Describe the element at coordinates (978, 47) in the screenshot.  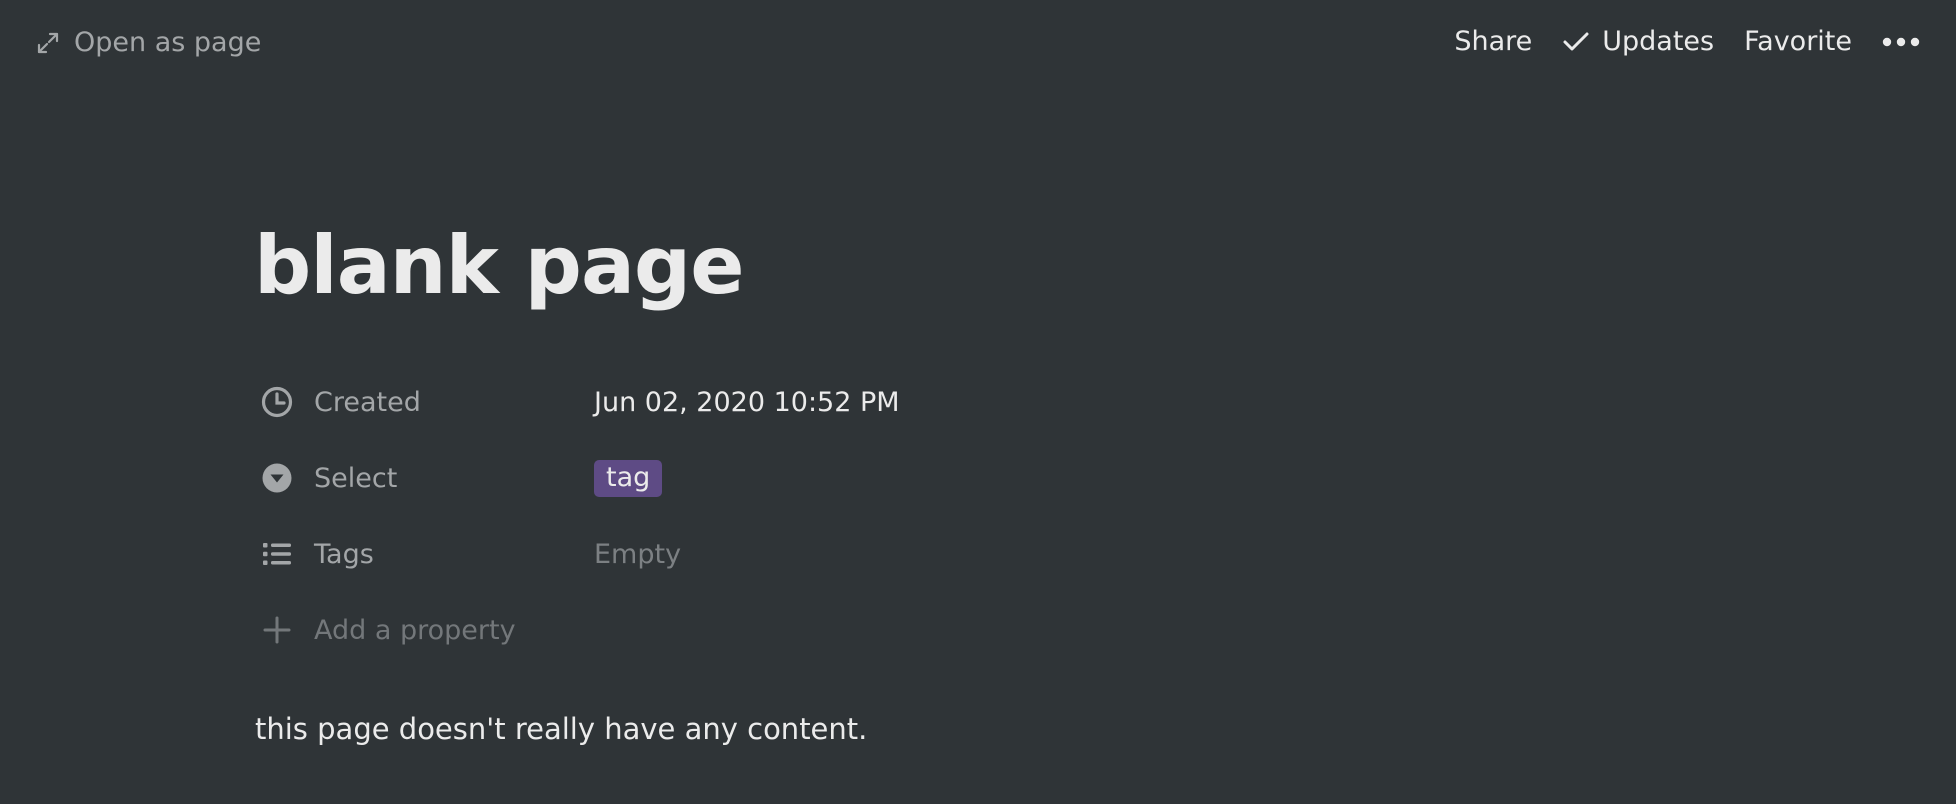
I see `top-bar: Open as page Share Updates Favorite` at that location.